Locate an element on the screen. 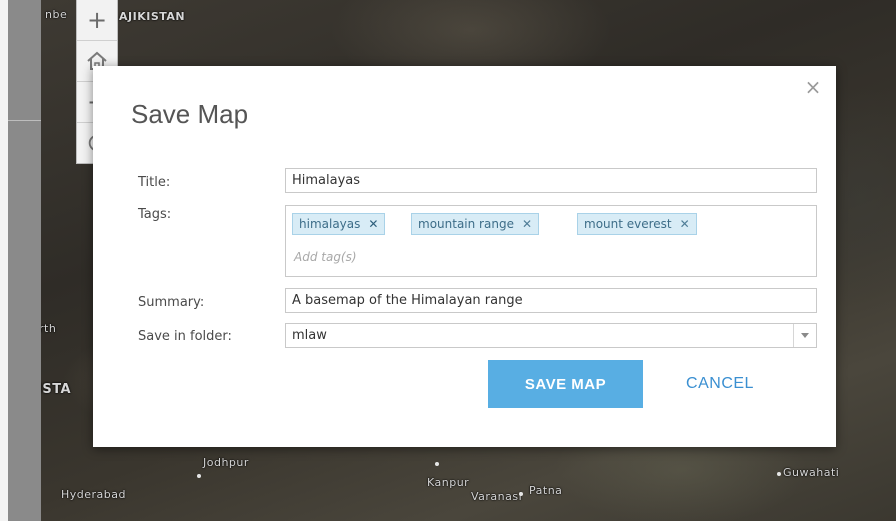  title-input: Himalayas is located at coordinates (551, 180).